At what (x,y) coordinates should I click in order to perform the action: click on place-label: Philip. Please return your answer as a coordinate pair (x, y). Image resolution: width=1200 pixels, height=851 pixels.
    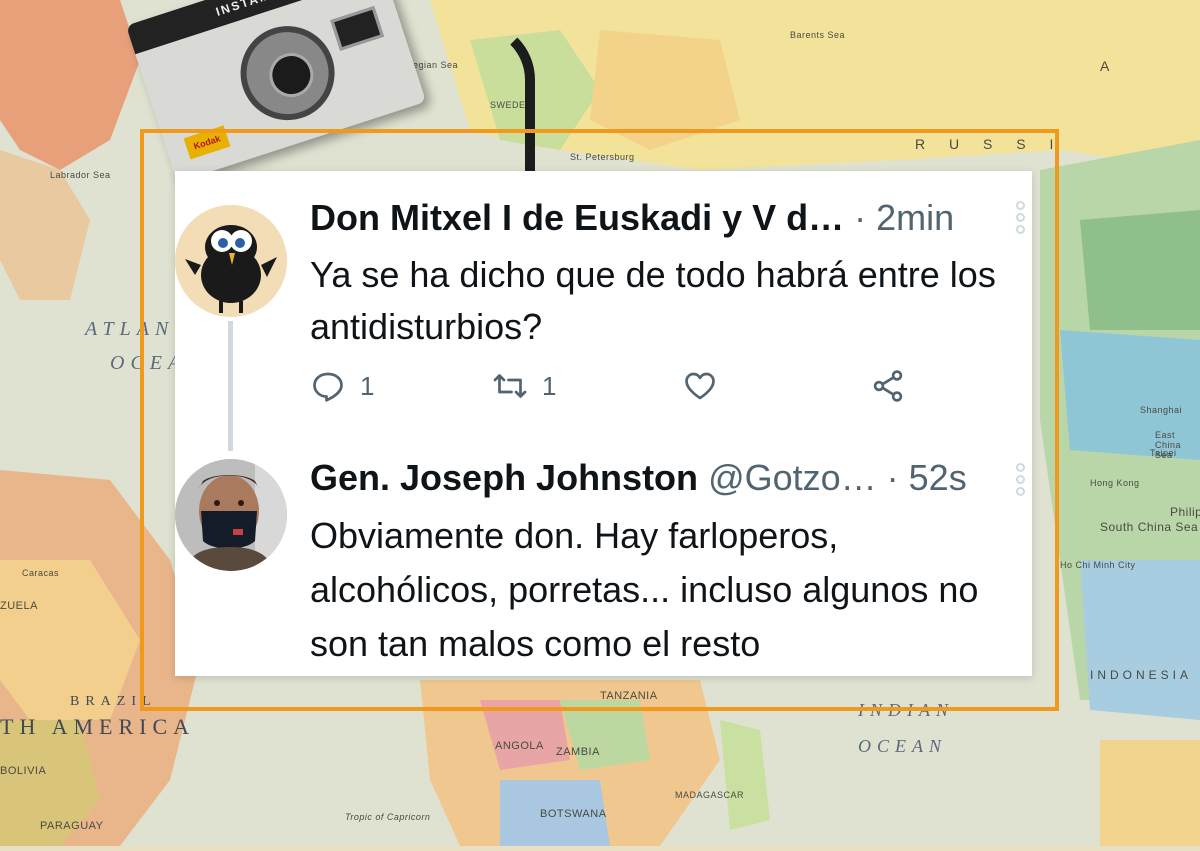
    Looking at the image, I should click on (1185, 512).